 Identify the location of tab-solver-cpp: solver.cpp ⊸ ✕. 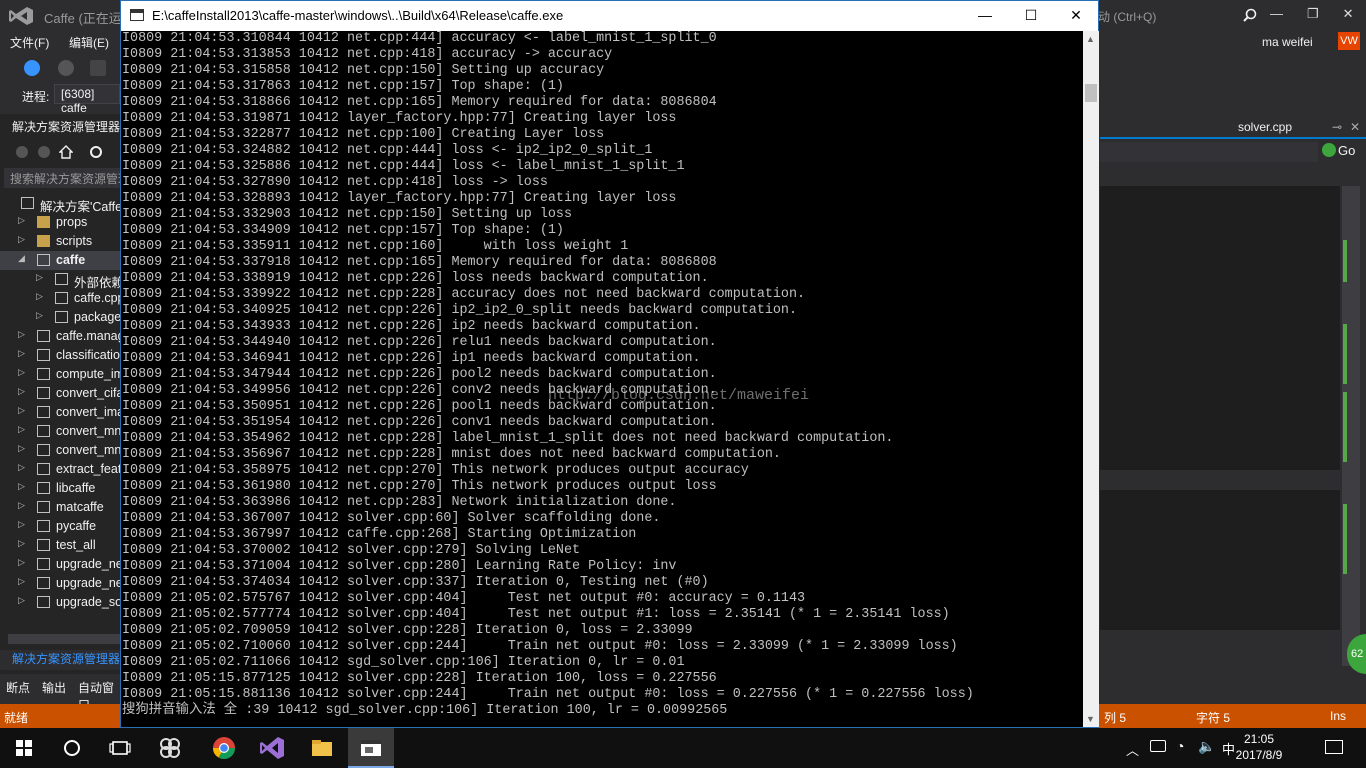
(1233, 128).